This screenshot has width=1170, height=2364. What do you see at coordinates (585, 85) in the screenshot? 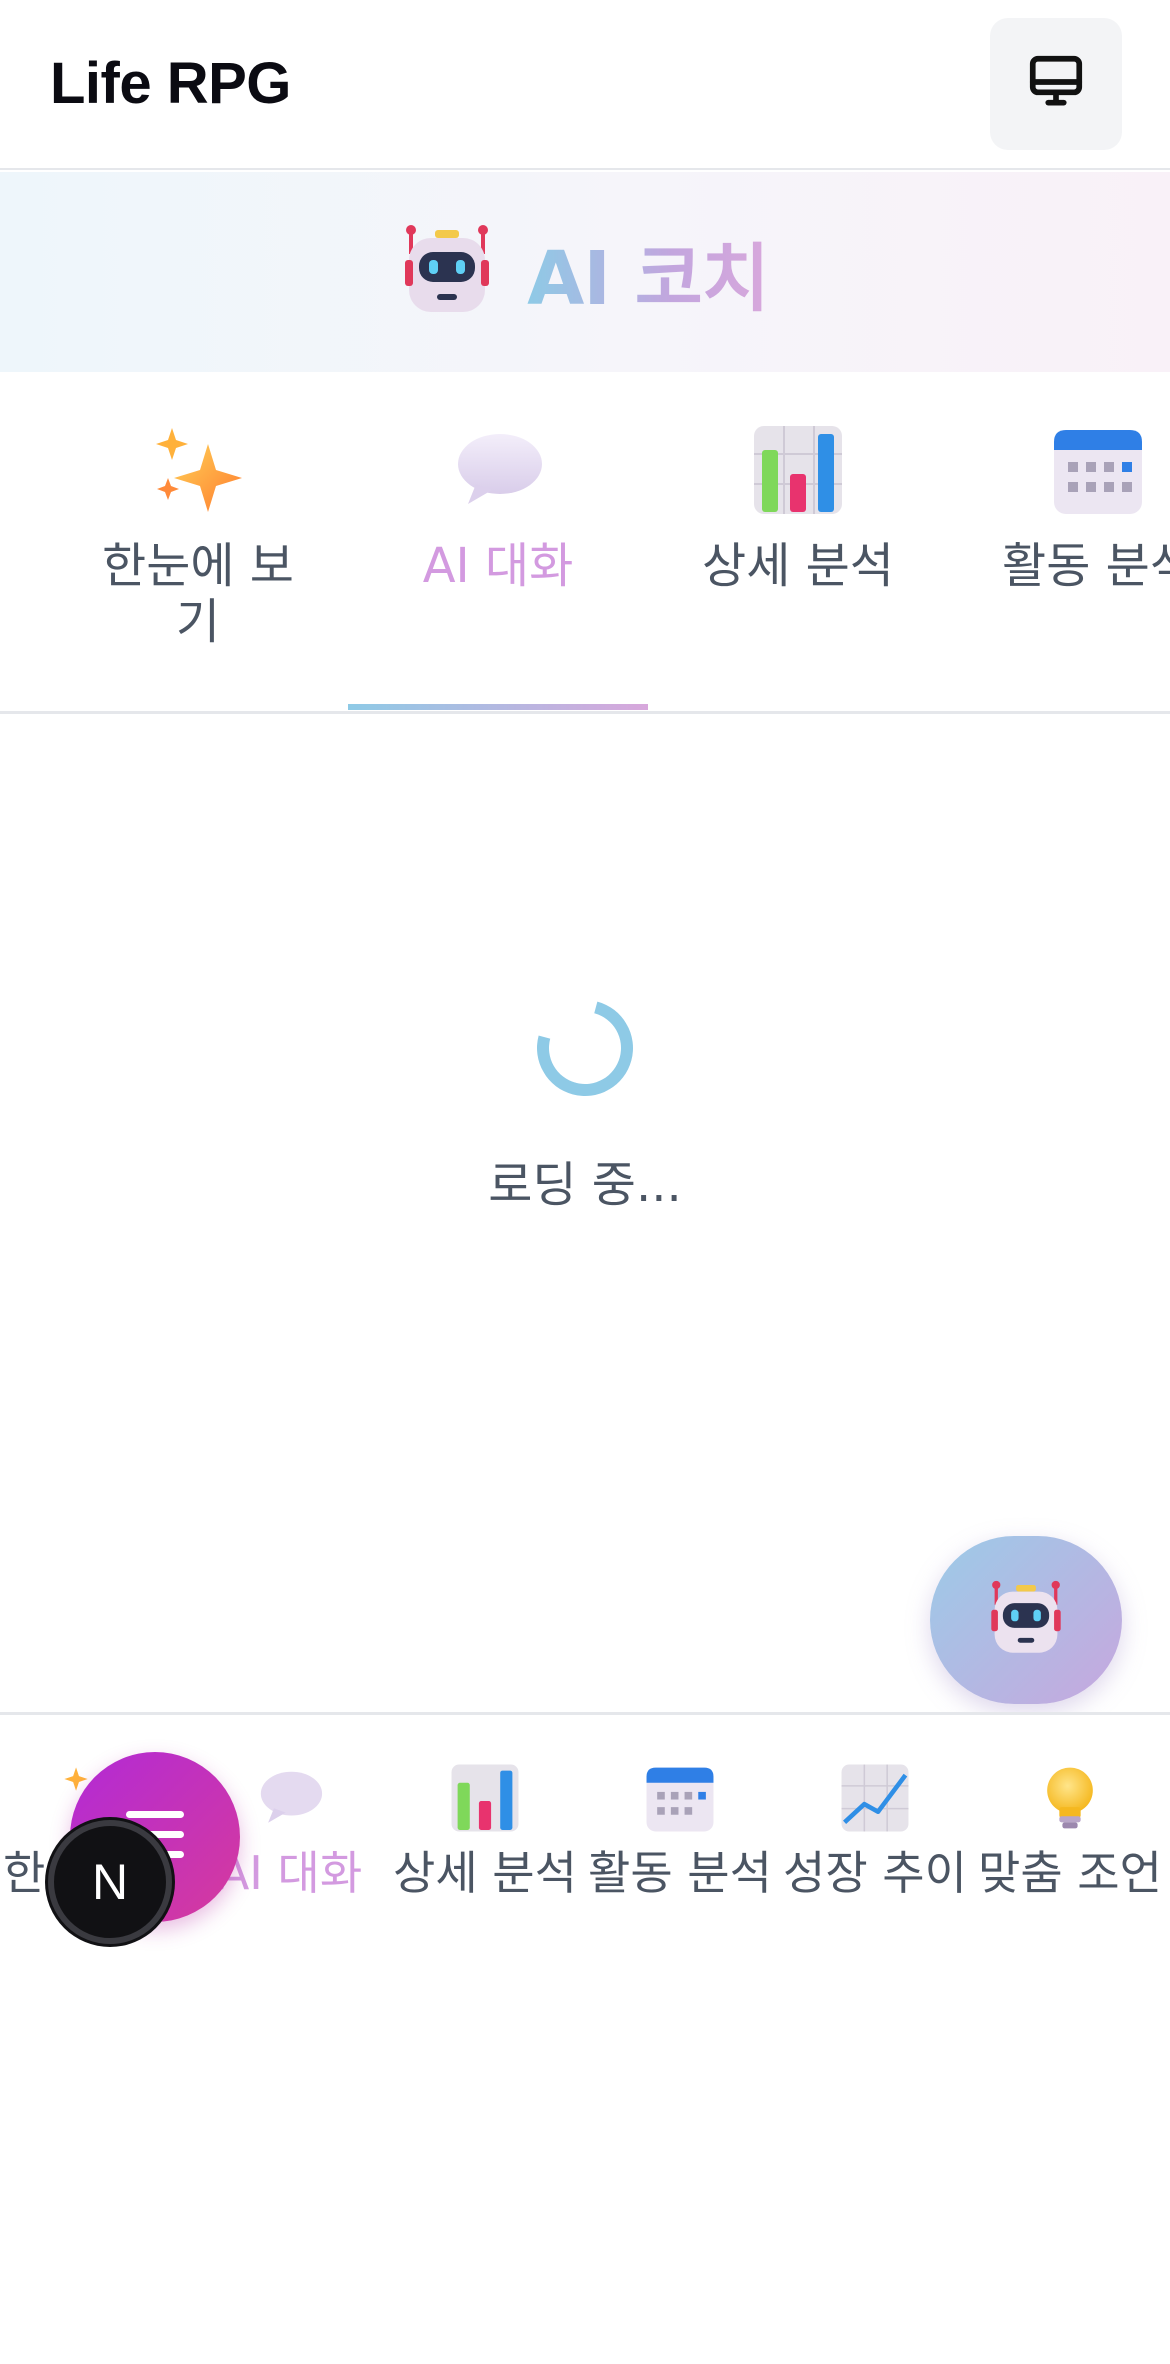
I see `app-header: Life RPG` at bounding box center [585, 85].